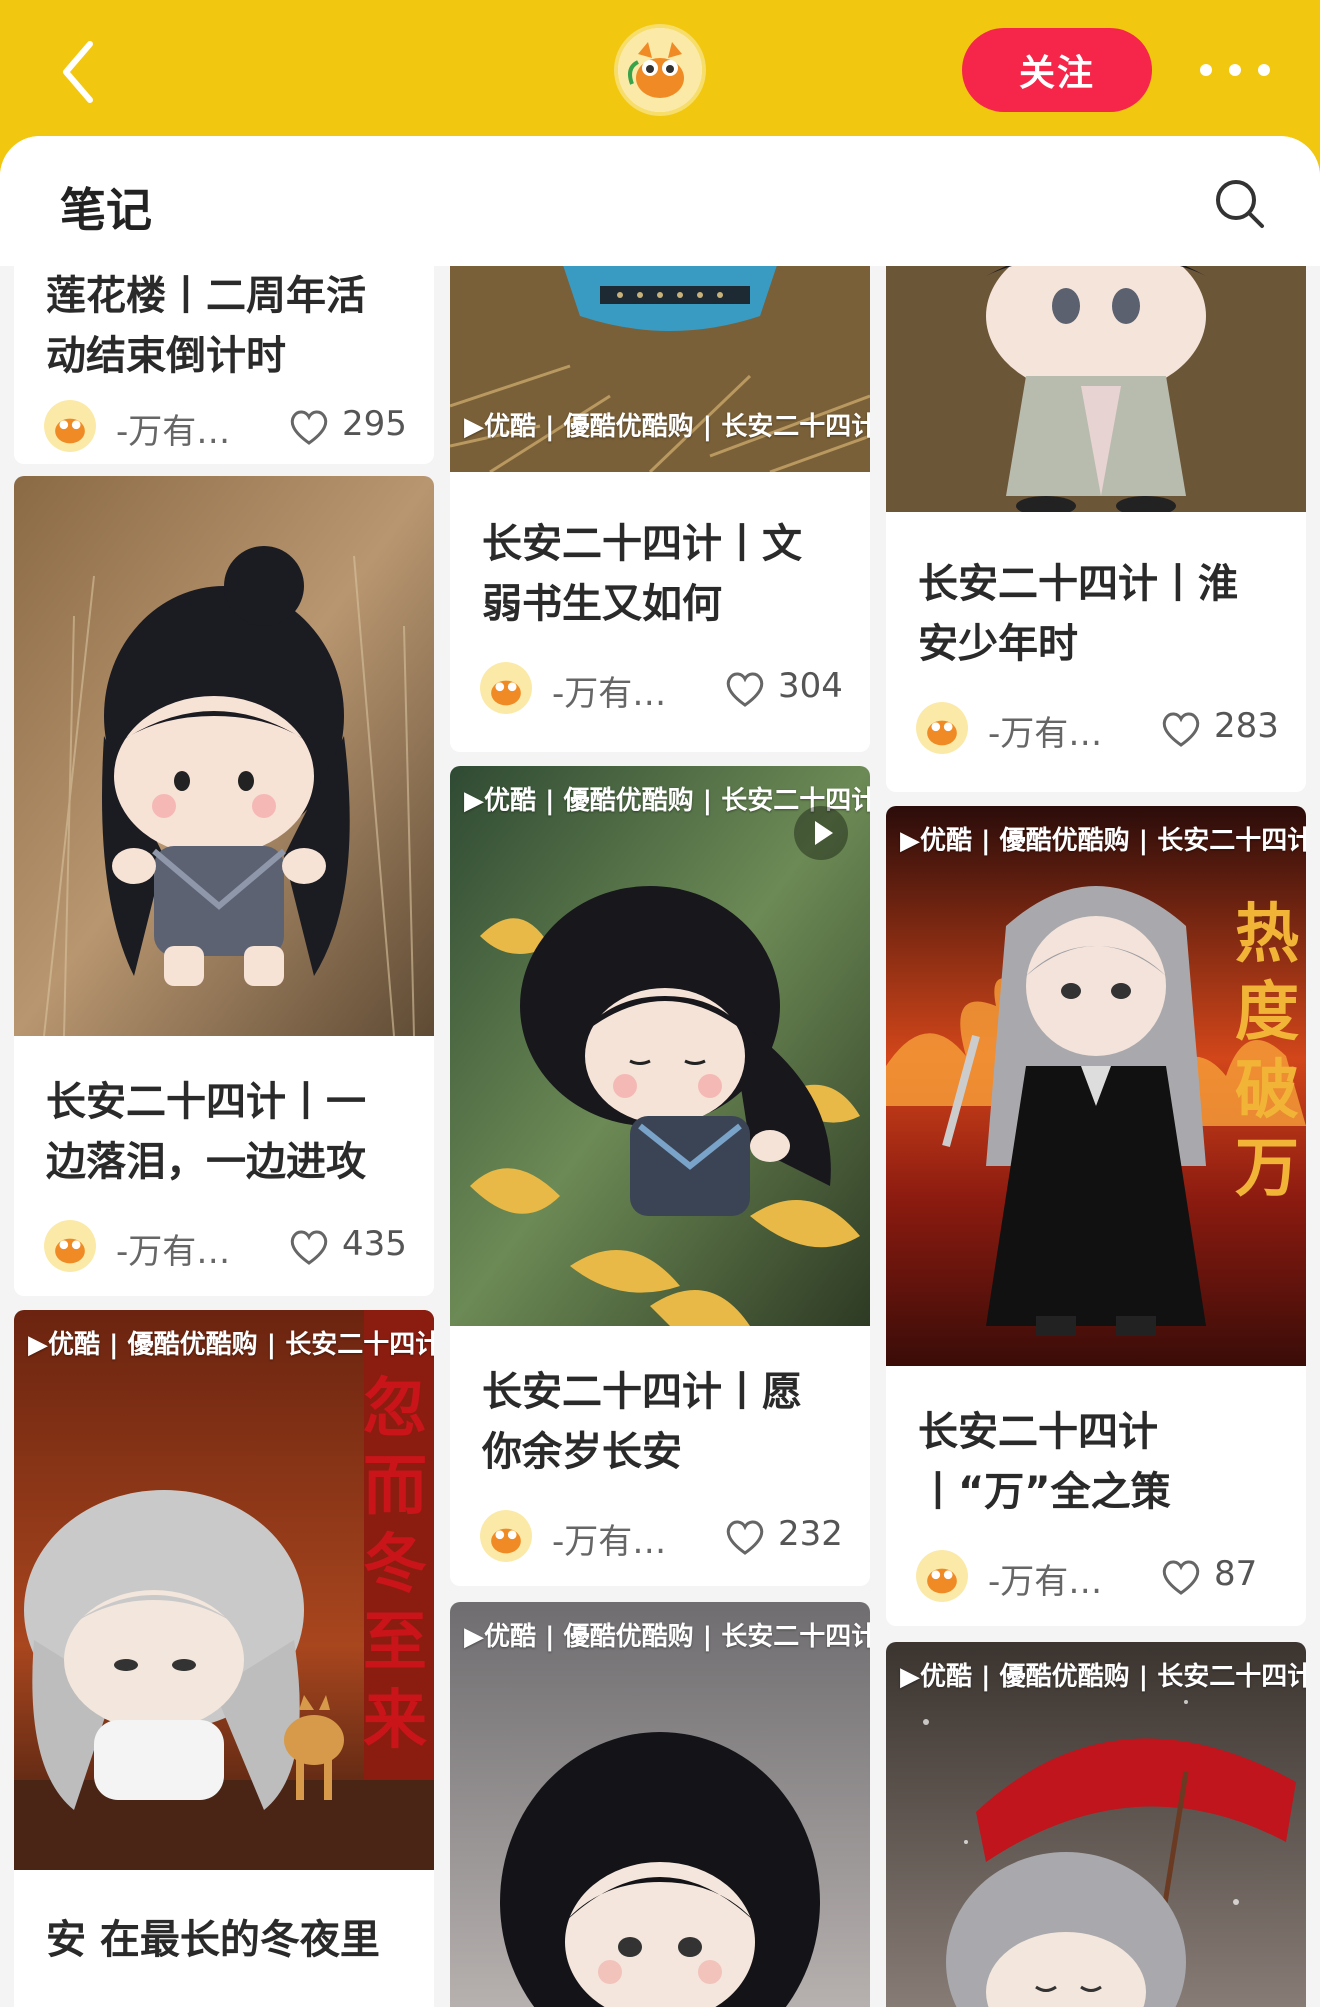 The image size is (1320, 2007). I want to click on chevron-left-icon, so click(78, 72).